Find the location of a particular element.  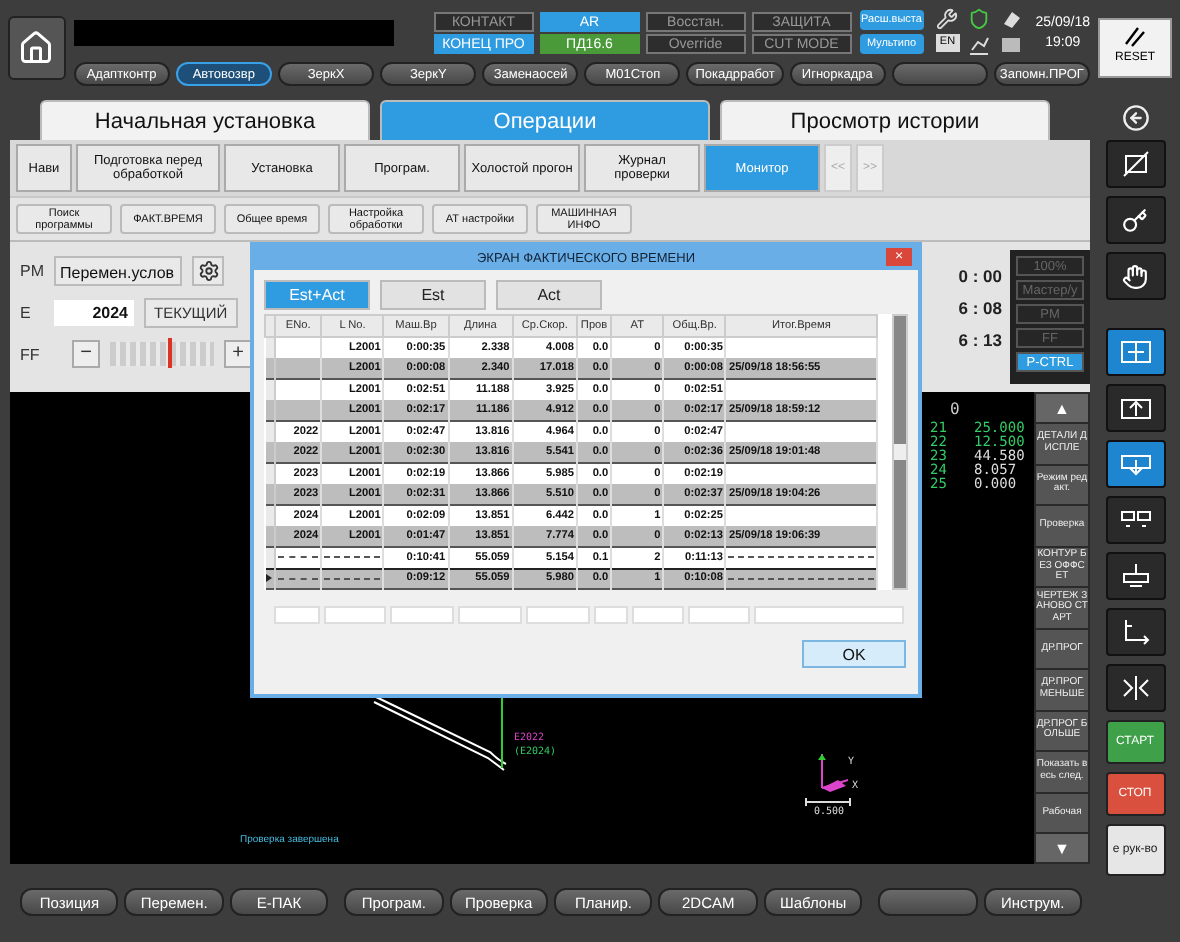

clamp-icon is located at coordinates (1135, 688).